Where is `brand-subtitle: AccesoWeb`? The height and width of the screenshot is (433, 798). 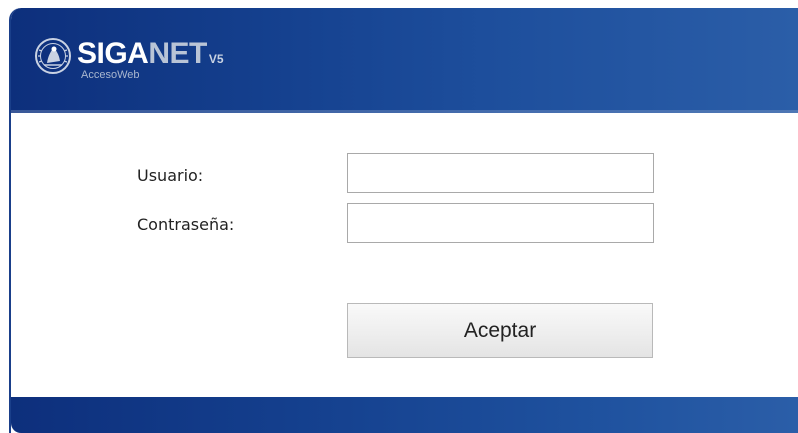
brand-subtitle: AccesoWeb is located at coordinates (110, 75).